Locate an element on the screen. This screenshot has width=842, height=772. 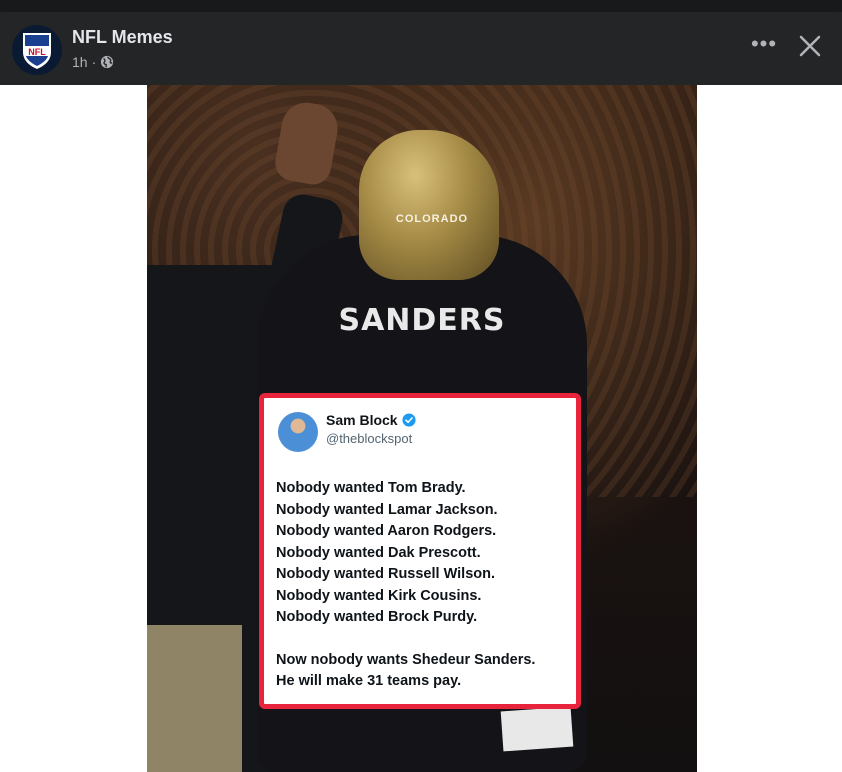
tweet-line: Nobody wanted Kirk Cousins. is located at coordinates (379, 595).